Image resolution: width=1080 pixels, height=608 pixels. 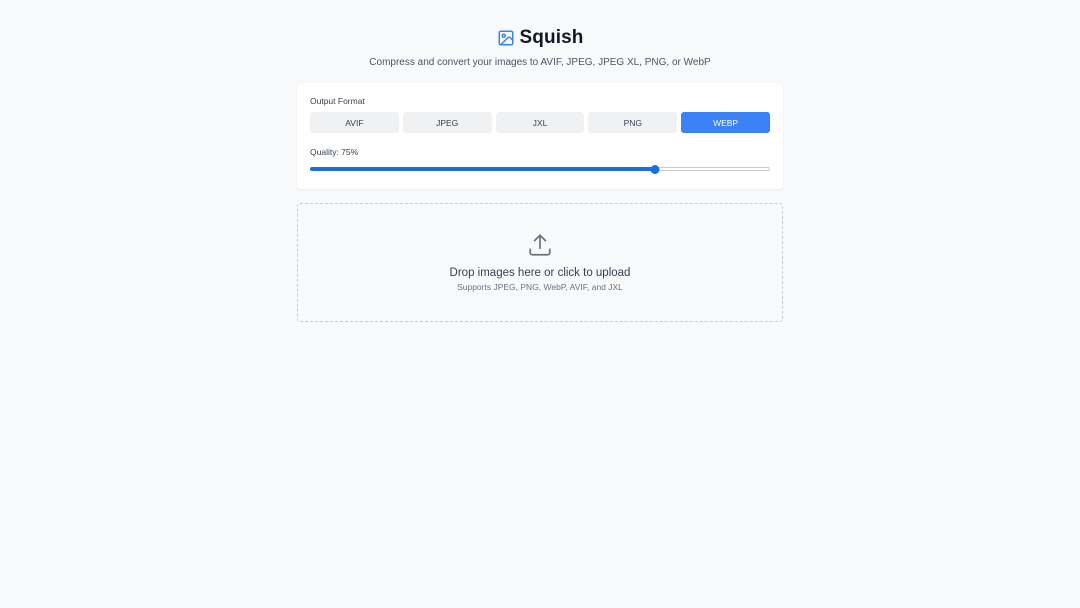 I want to click on output-format-label: Output Format, so click(x=337, y=101).